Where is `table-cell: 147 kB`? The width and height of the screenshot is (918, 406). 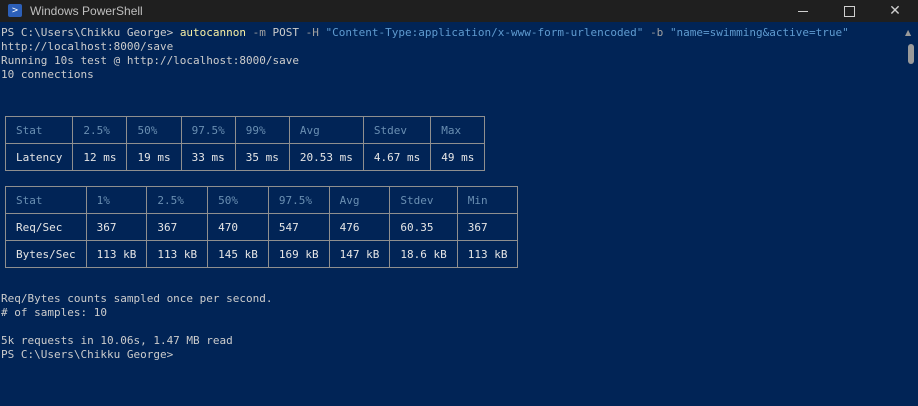
table-cell: 147 kB is located at coordinates (359, 254).